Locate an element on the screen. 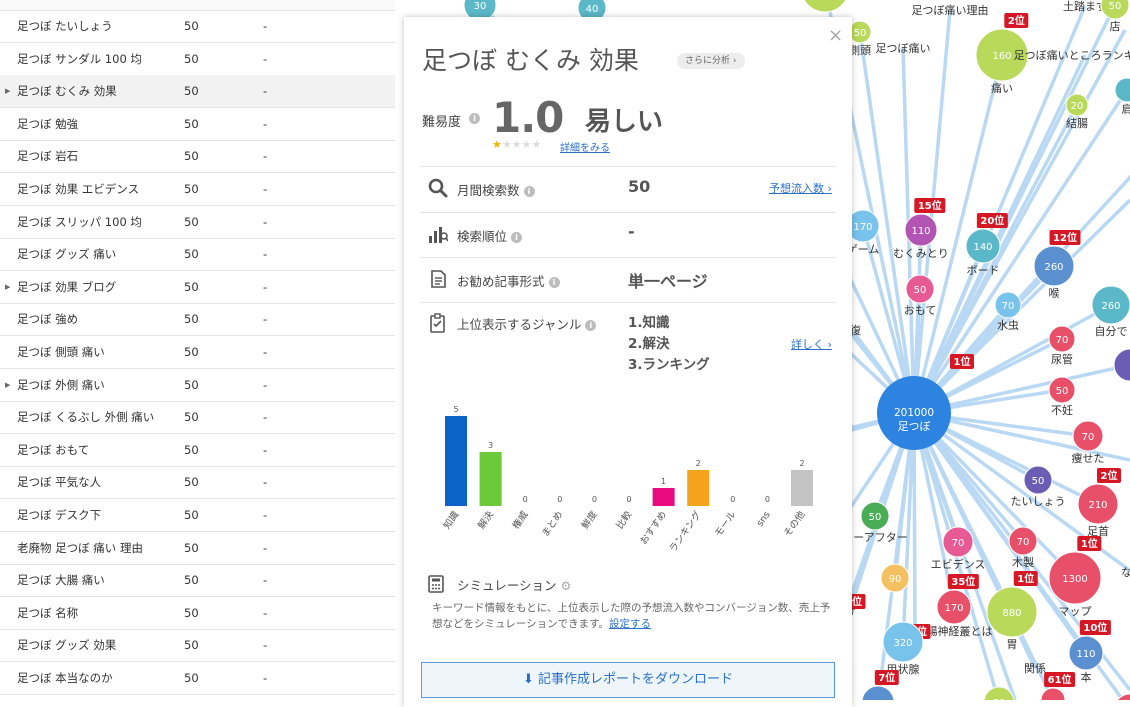 The height and width of the screenshot is (707, 1130). graph-node-label: たいしょう is located at coordinates (1038, 501).